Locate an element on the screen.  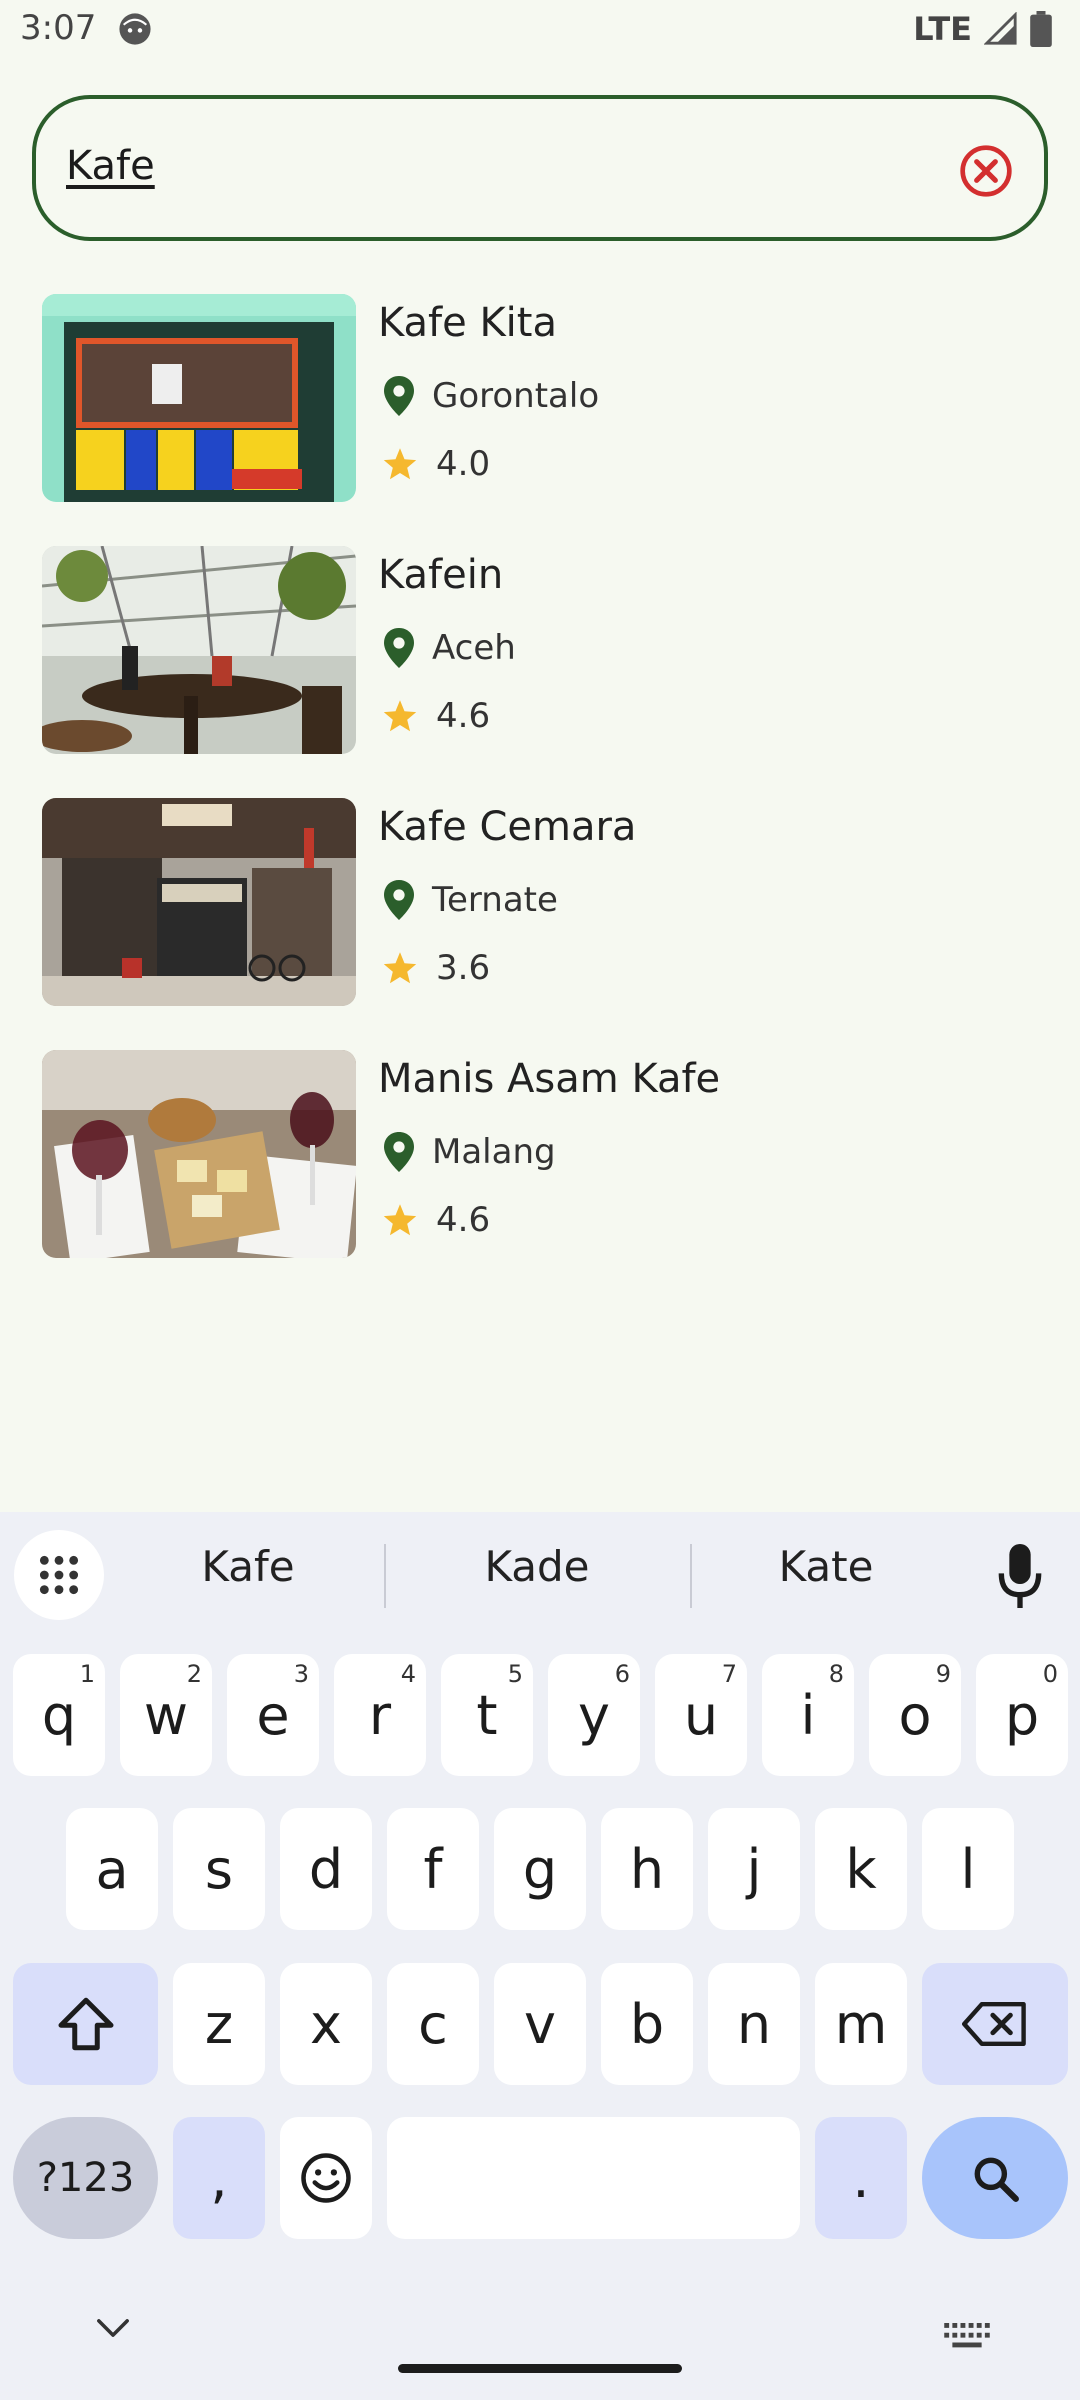
backspace-icon is located at coordinates (994, 2024).